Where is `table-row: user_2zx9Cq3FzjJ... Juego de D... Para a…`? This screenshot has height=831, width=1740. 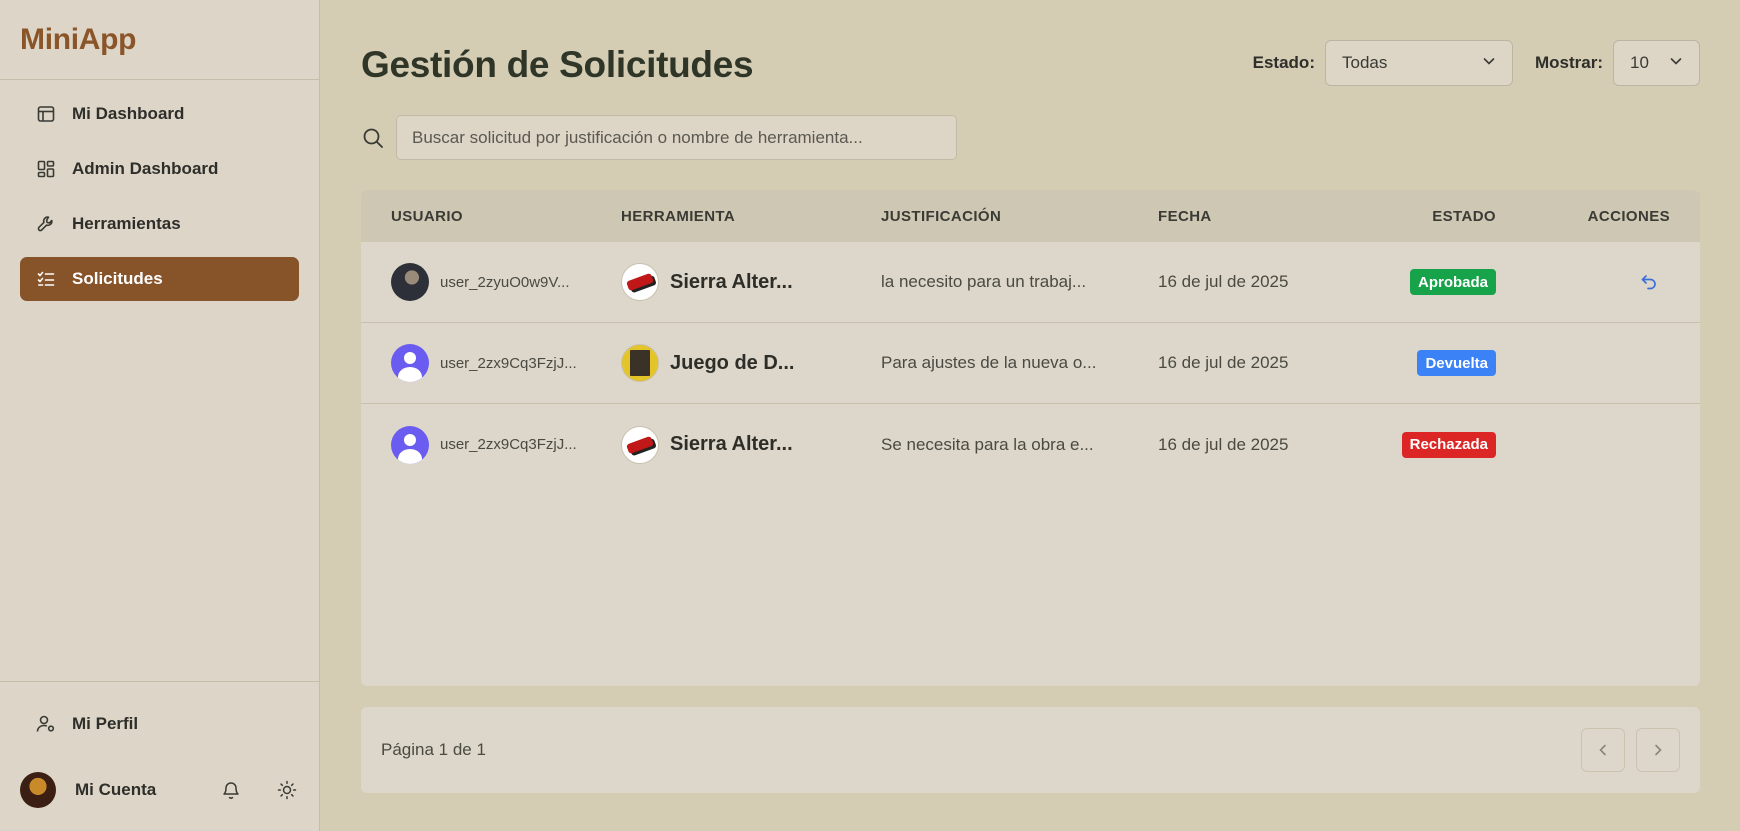 table-row: user_2zx9Cq3FzjJ... Juego de D... Para a… is located at coordinates (1030, 363).